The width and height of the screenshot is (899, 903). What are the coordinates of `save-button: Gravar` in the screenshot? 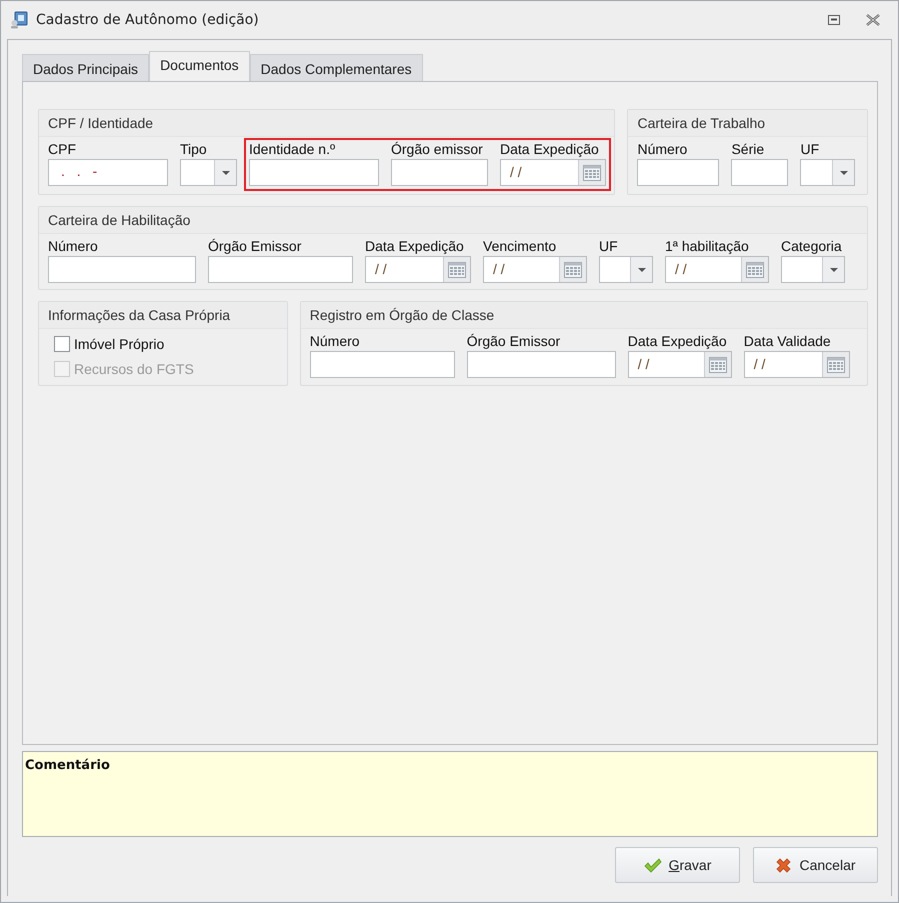 It's located at (677, 865).